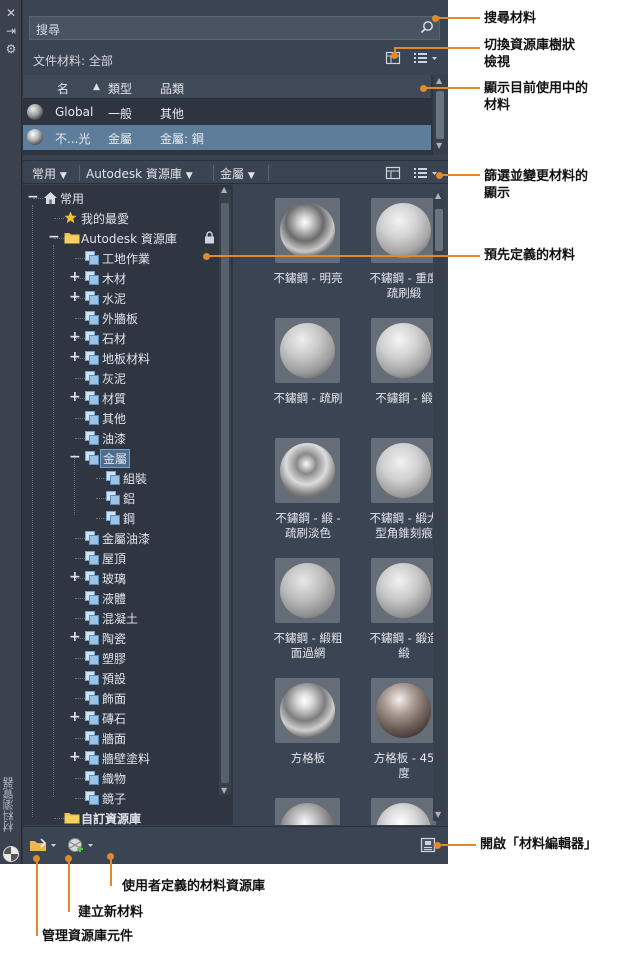  What do you see at coordinates (82, 845) in the screenshot?
I see `create-material-icon` at bounding box center [82, 845].